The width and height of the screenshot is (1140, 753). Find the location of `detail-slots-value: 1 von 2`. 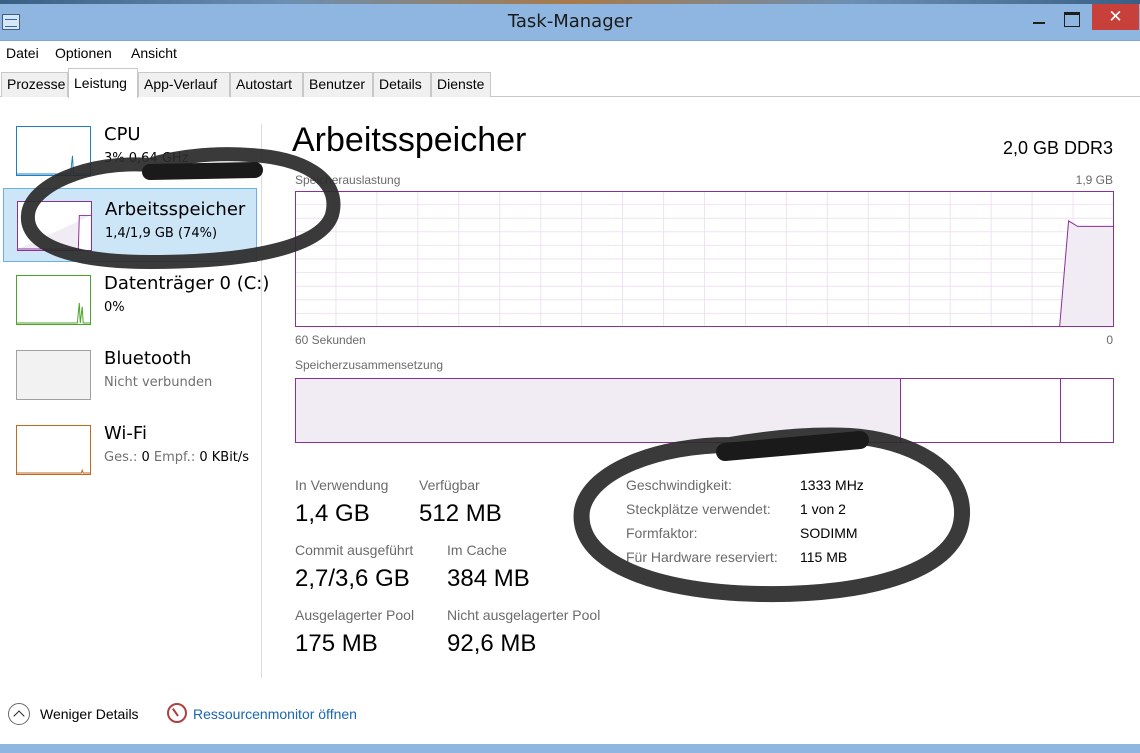

detail-slots-value: 1 von 2 is located at coordinates (823, 509).